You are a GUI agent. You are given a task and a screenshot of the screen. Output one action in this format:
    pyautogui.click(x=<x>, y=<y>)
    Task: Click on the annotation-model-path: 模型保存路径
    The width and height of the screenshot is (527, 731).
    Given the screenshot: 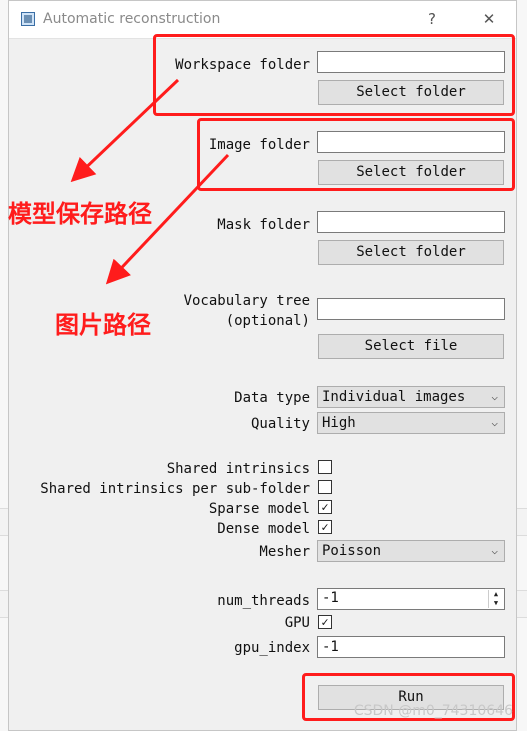 What is the action you would take?
    pyautogui.click(x=80, y=214)
    